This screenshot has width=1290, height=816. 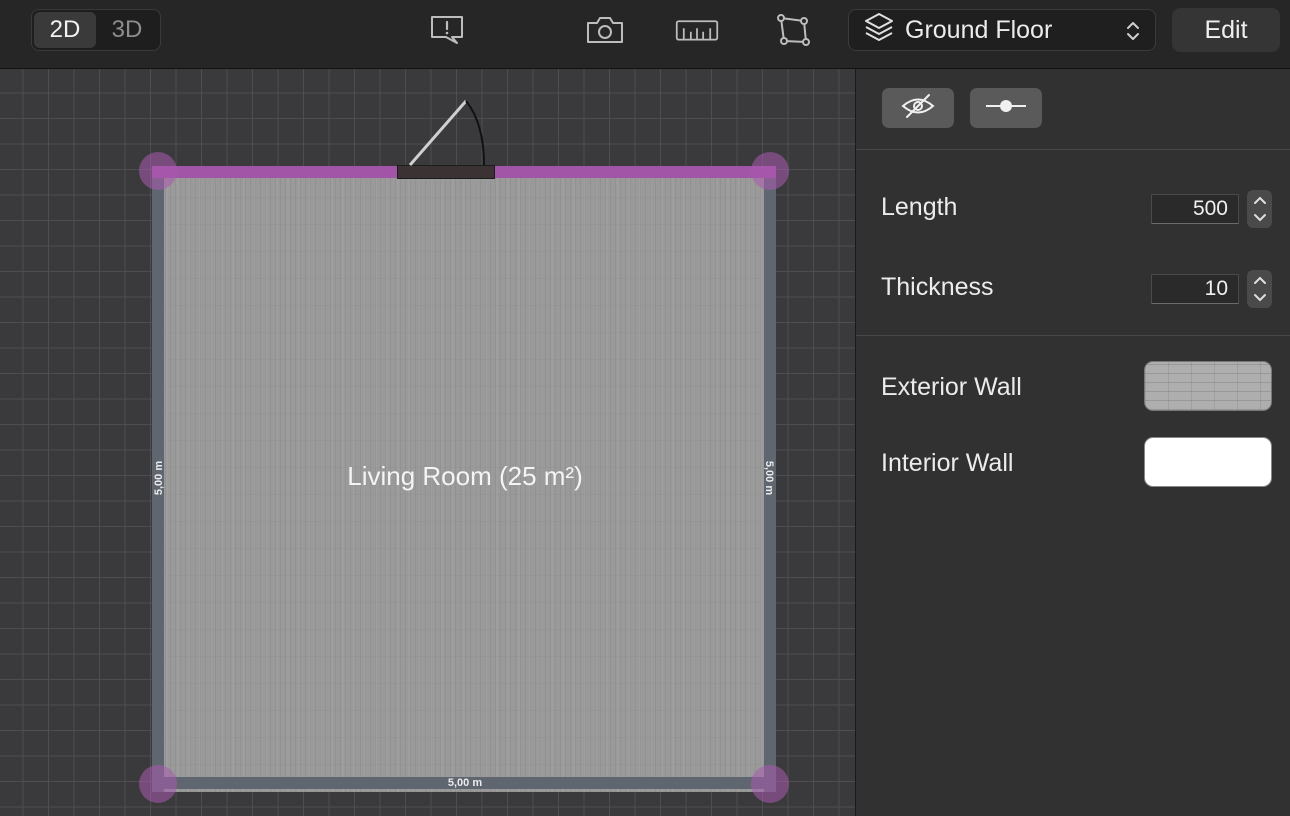 I want to click on corner-handle-bottom-right, so click(x=770, y=784).